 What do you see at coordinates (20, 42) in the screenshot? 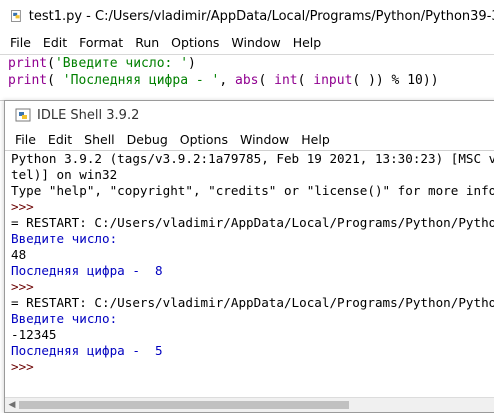
I see `editor-menu-file: File` at bounding box center [20, 42].